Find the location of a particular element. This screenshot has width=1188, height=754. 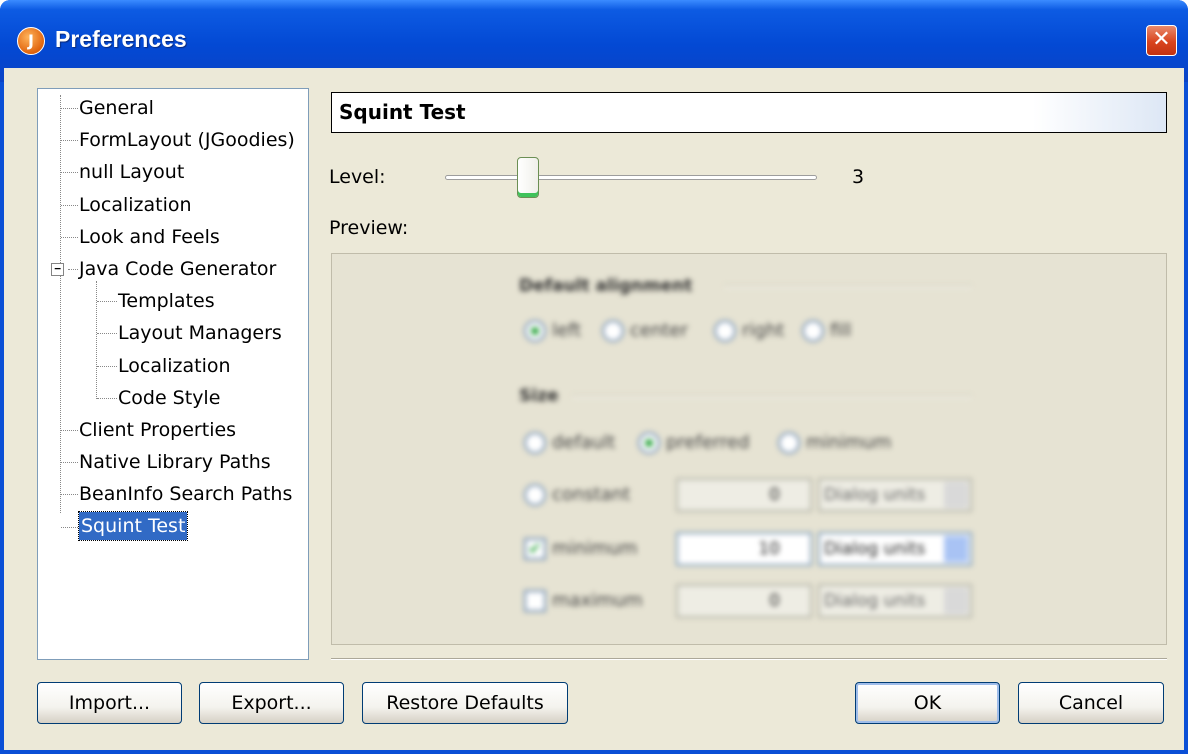

option-preferred: preferred is located at coordinates (708, 442).